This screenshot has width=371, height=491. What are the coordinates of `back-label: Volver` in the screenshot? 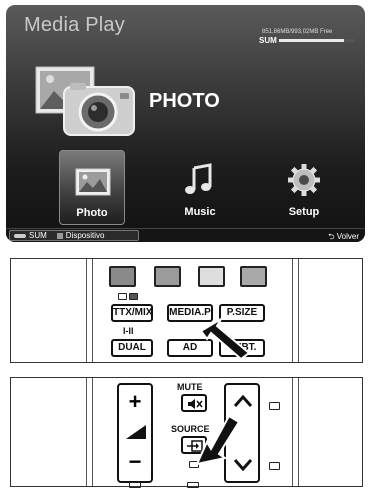 It's located at (347, 236).